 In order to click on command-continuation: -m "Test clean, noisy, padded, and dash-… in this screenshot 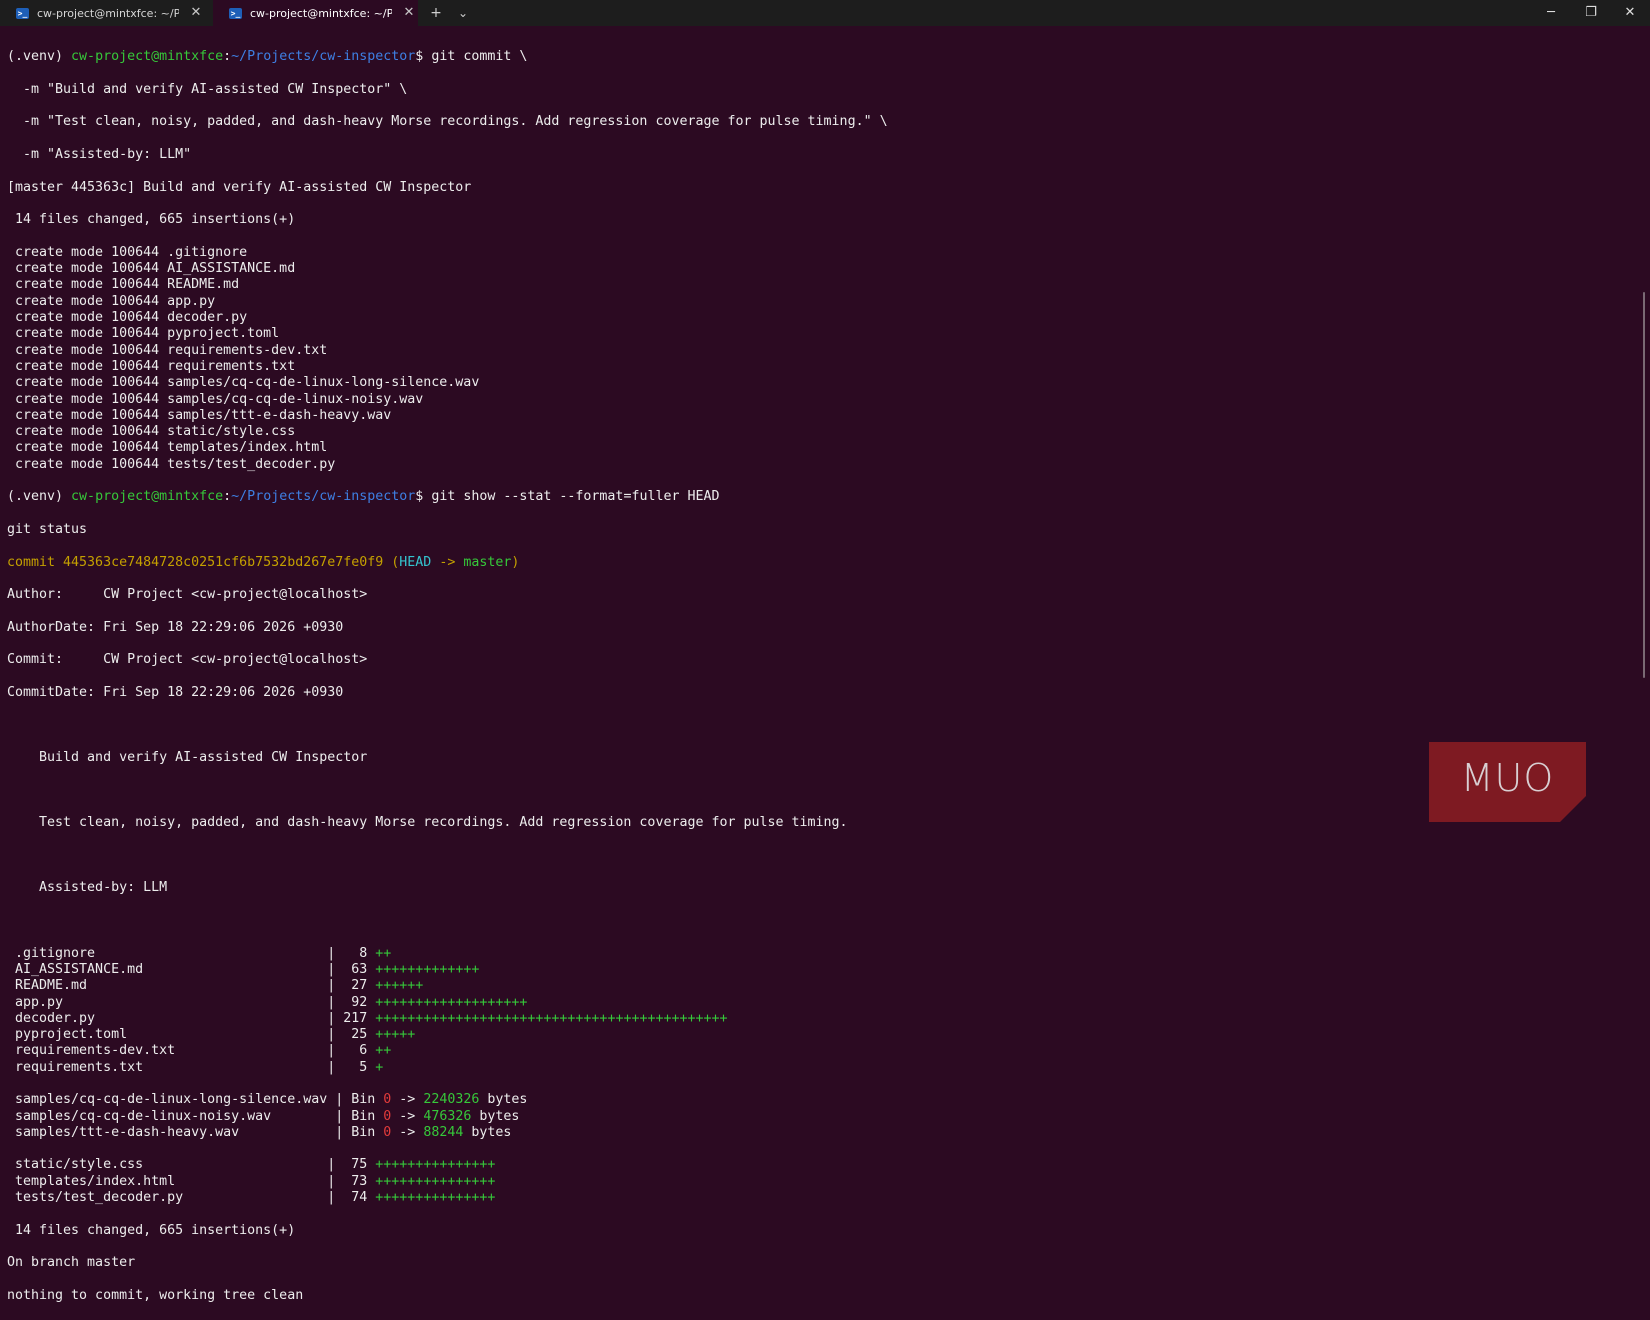, I will do `click(447, 122)`.